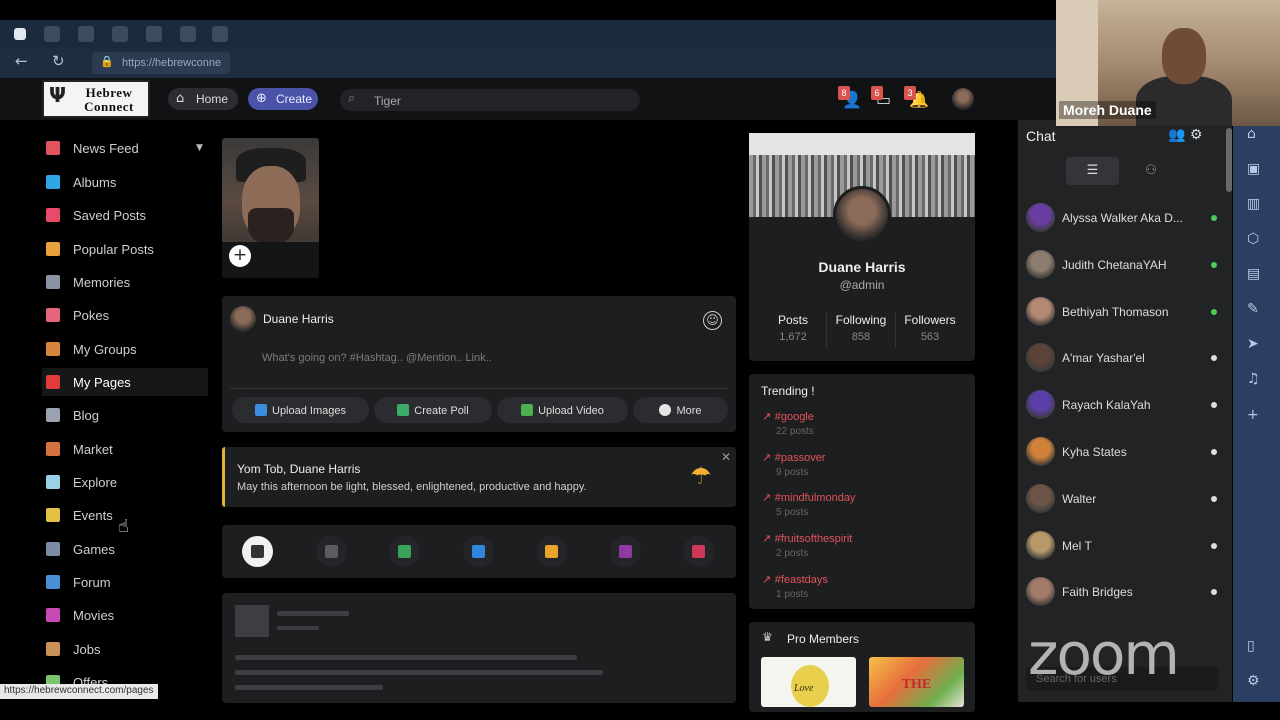  I want to click on pro-member-card: Love, so click(808, 682).